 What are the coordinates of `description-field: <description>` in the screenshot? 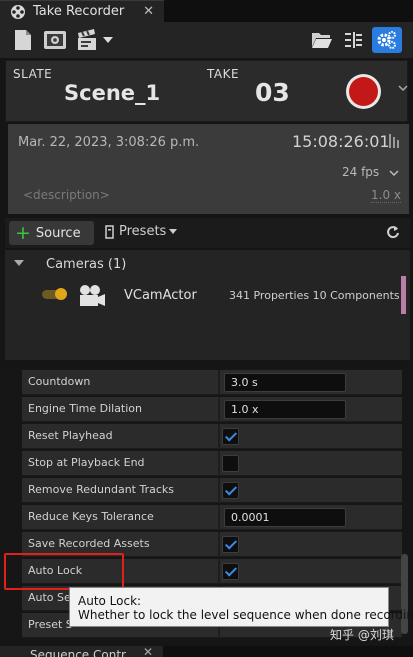 It's located at (66, 195).